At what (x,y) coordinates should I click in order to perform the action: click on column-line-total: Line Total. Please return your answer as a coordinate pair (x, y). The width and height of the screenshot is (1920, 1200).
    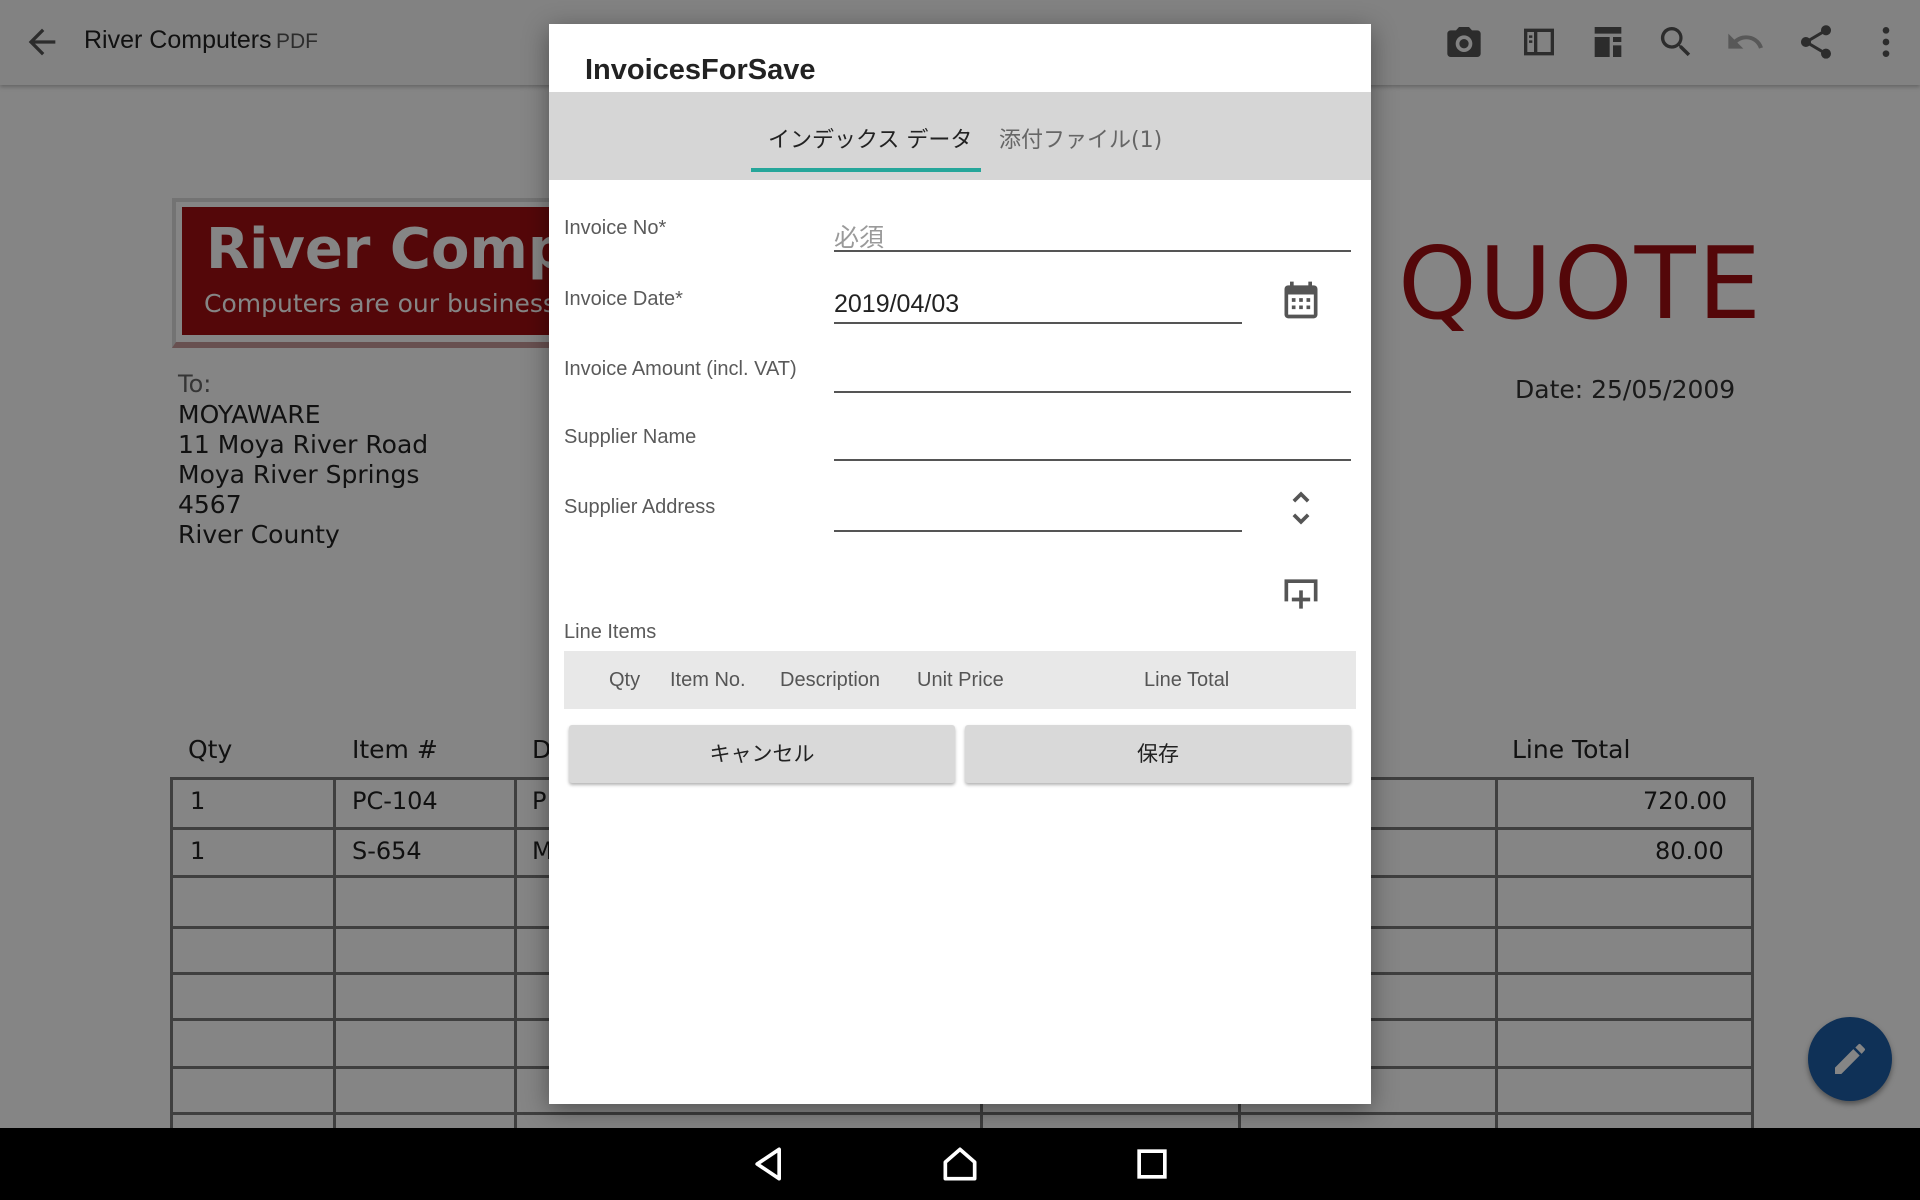
    Looking at the image, I should click on (1187, 680).